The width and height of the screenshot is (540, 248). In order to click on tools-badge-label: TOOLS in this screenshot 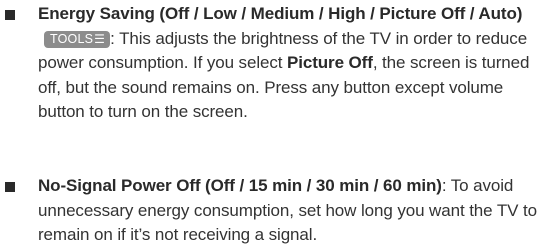, I will do `click(72, 38)`.